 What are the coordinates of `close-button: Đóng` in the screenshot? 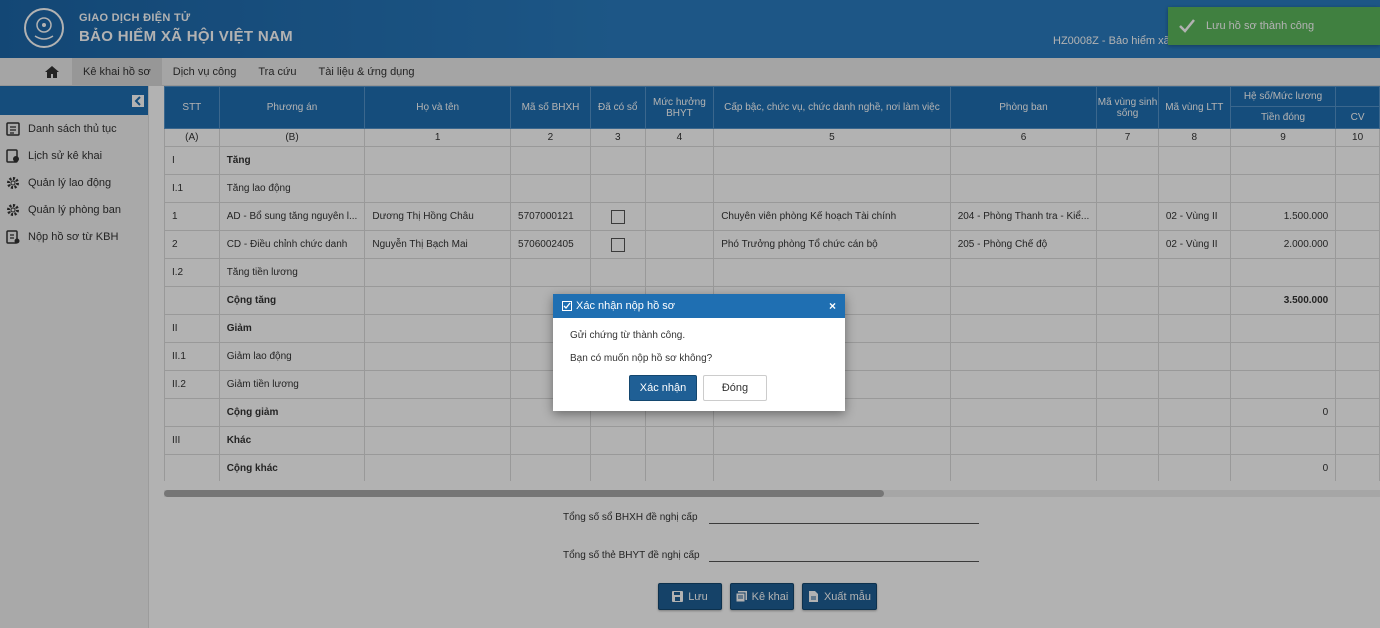 It's located at (735, 388).